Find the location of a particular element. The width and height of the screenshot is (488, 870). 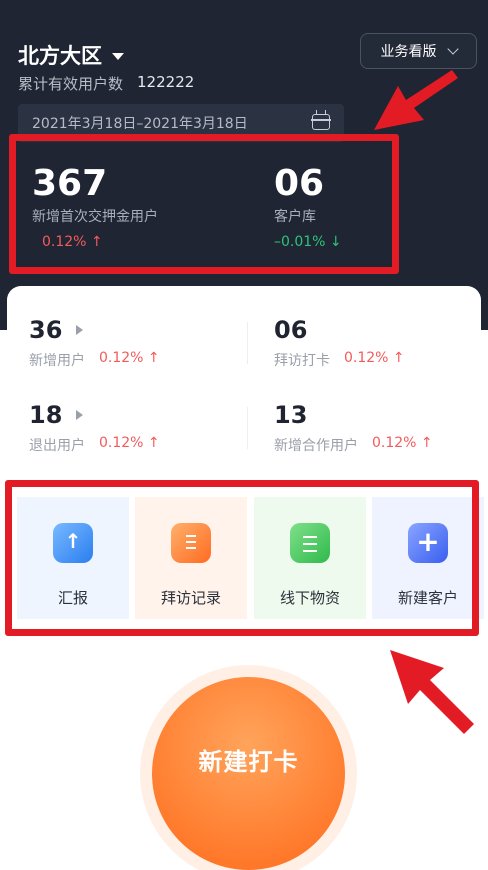

new-checkin-label: 新建打卡 is located at coordinates (248, 762).